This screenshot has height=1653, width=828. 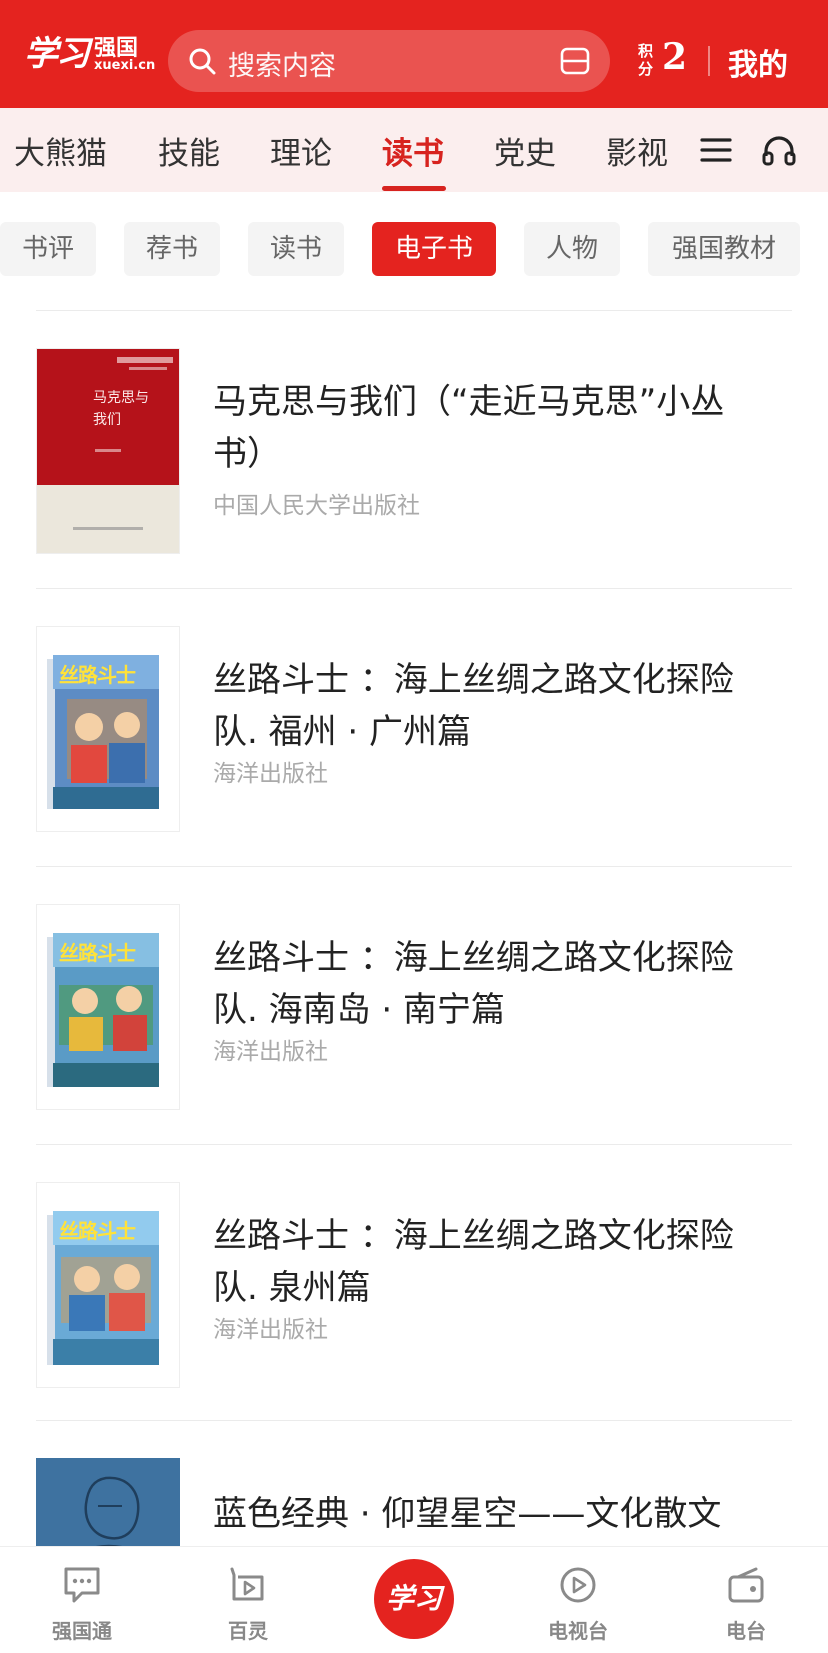 What do you see at coordinates (82, 1631) in the screenshot?
I see `nav-label: 强国通` at bounding box center [82, 1631].